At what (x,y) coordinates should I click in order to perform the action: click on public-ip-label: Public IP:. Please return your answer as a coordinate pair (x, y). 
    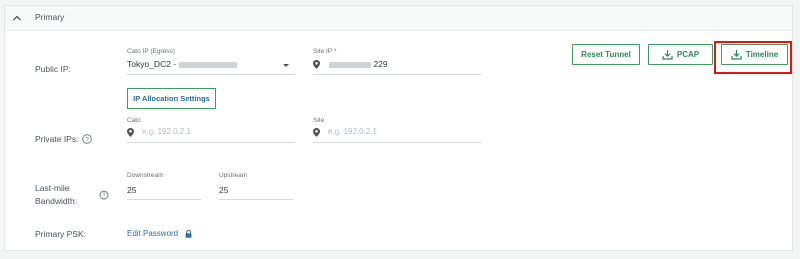
    Looking at the image, I should click on (53, 69).